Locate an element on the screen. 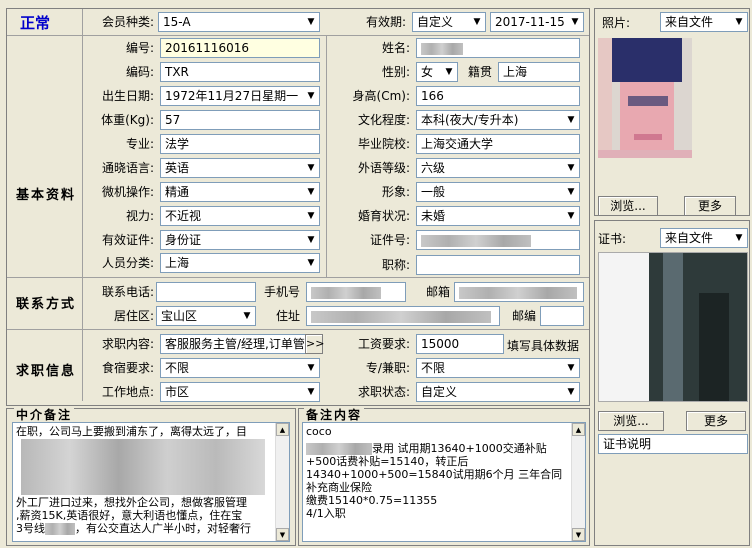 The height and width of the screenshot is (548, 752). job-content-field: 客服服务主管/经理,订单管 is located at coordinates (233, 344).